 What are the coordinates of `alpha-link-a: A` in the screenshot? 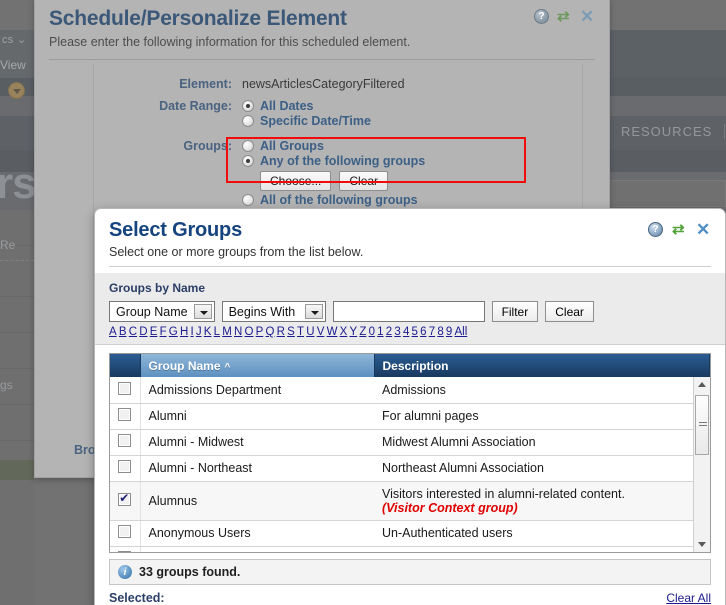 It's located at (113, 332).